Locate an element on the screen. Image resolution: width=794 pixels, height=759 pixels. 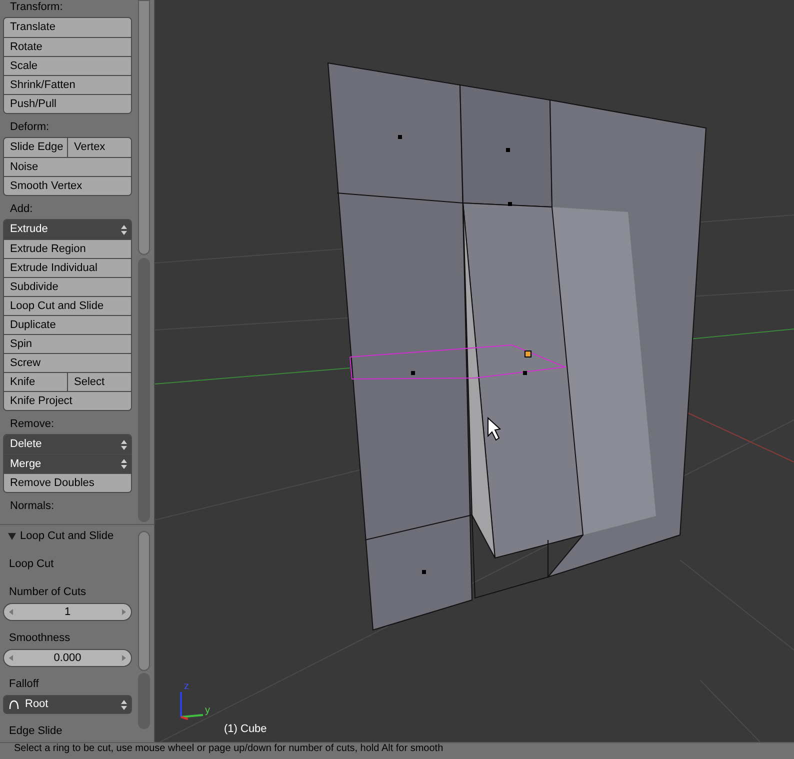
property-label: Number of Cuts is located at coordinates (48, 592).